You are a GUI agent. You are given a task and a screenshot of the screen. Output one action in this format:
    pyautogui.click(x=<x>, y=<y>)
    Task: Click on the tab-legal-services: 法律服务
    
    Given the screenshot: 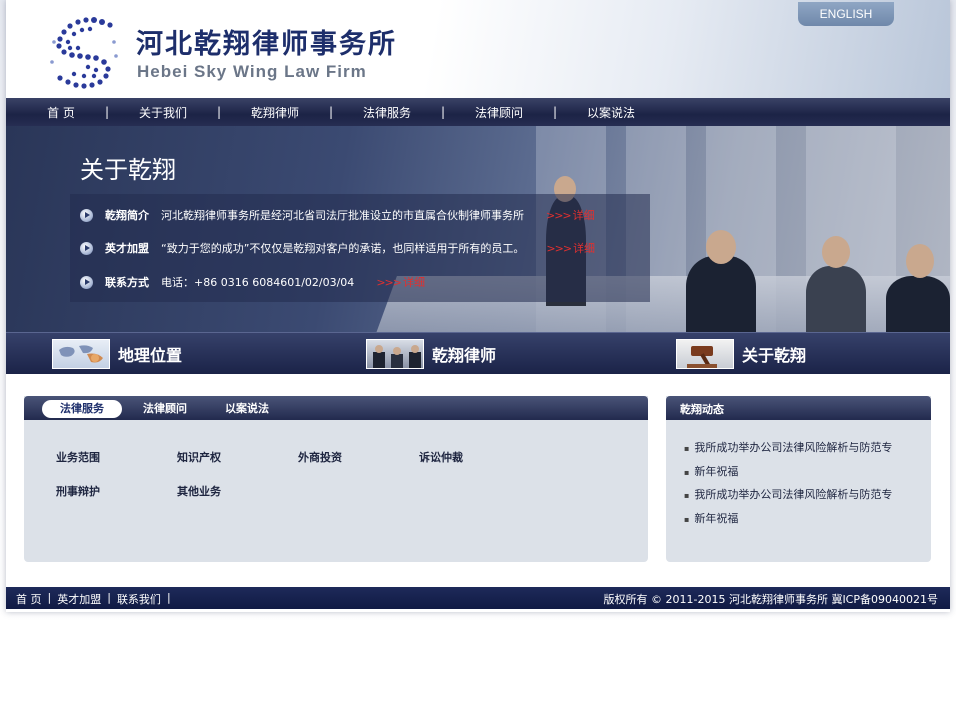 What is the action you would take?
    pyautogui.click(x=82, y=409)
    